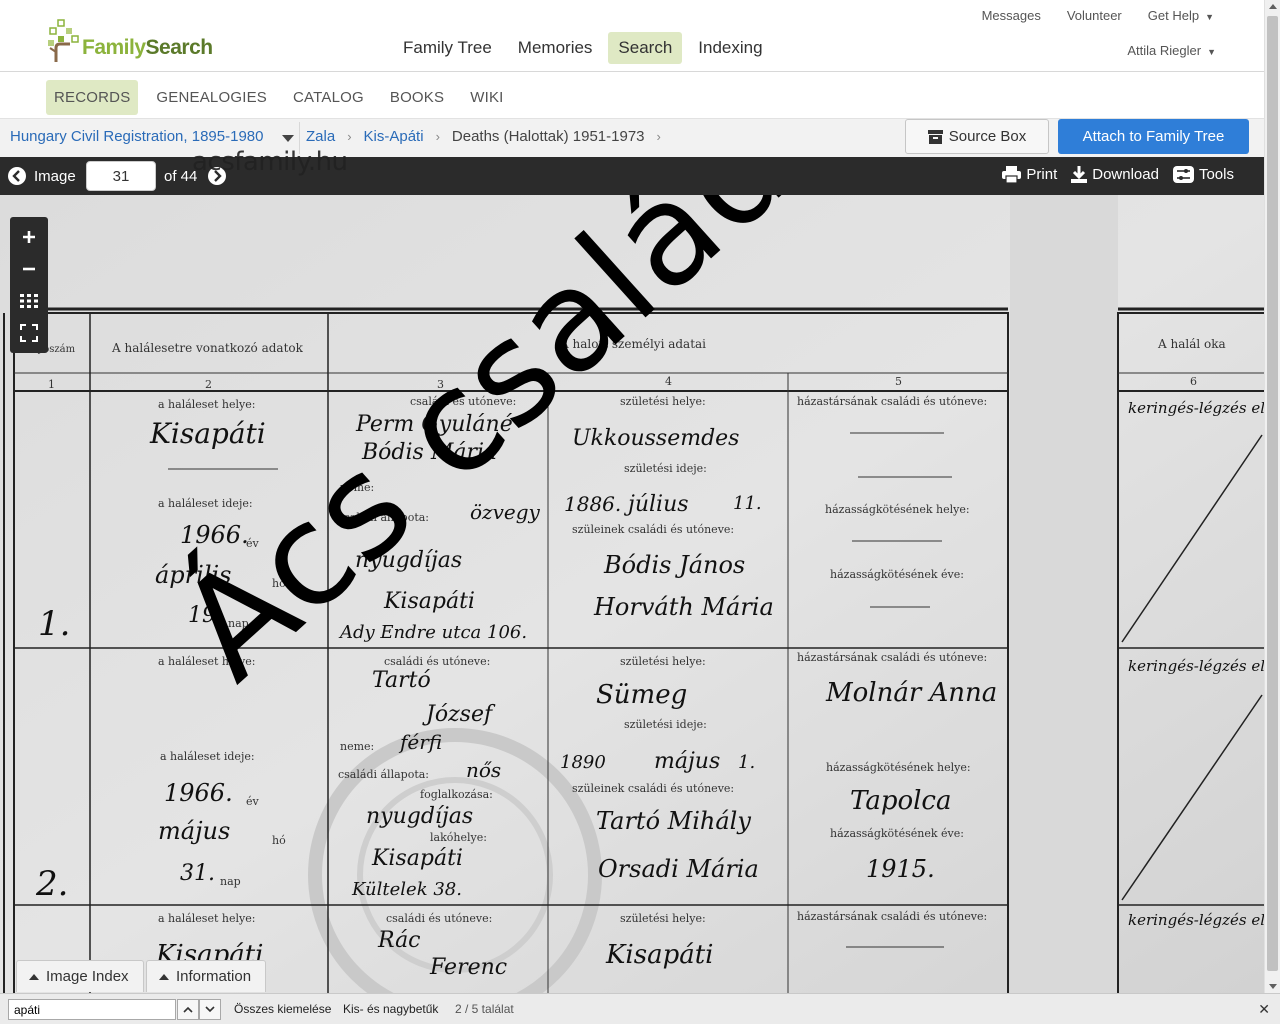  What do you see at coordinates (1264, 1009) in the screenshot?
I see `close-icon: ✕` at bounding box center [1264, 1009].